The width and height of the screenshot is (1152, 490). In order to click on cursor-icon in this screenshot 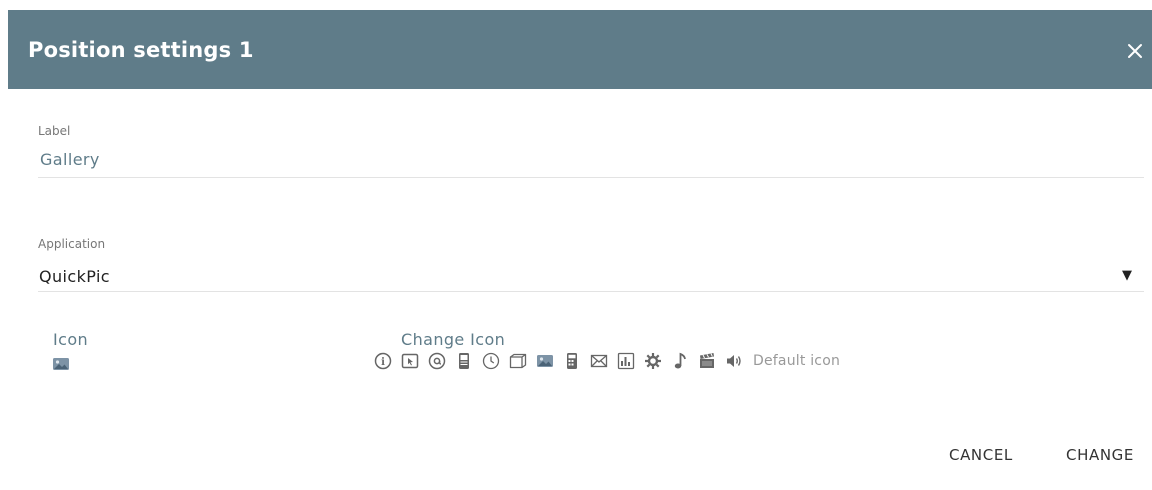, I will do `click(410, 361)`.